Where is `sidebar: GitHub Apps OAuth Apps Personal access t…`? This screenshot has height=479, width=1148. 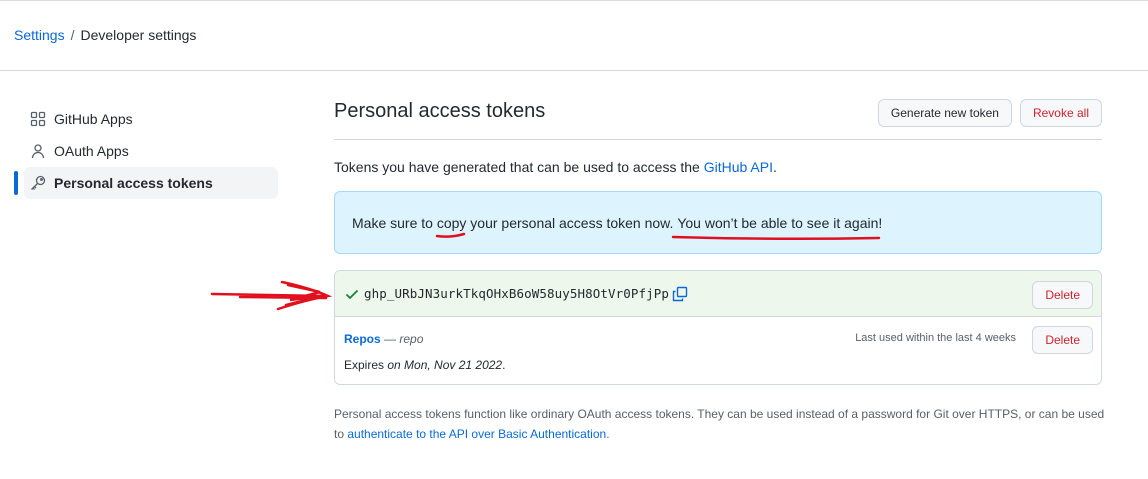
sidebar: GitHub Apps OAuth Apps Personal access t… is located at coordinates (146, 151).